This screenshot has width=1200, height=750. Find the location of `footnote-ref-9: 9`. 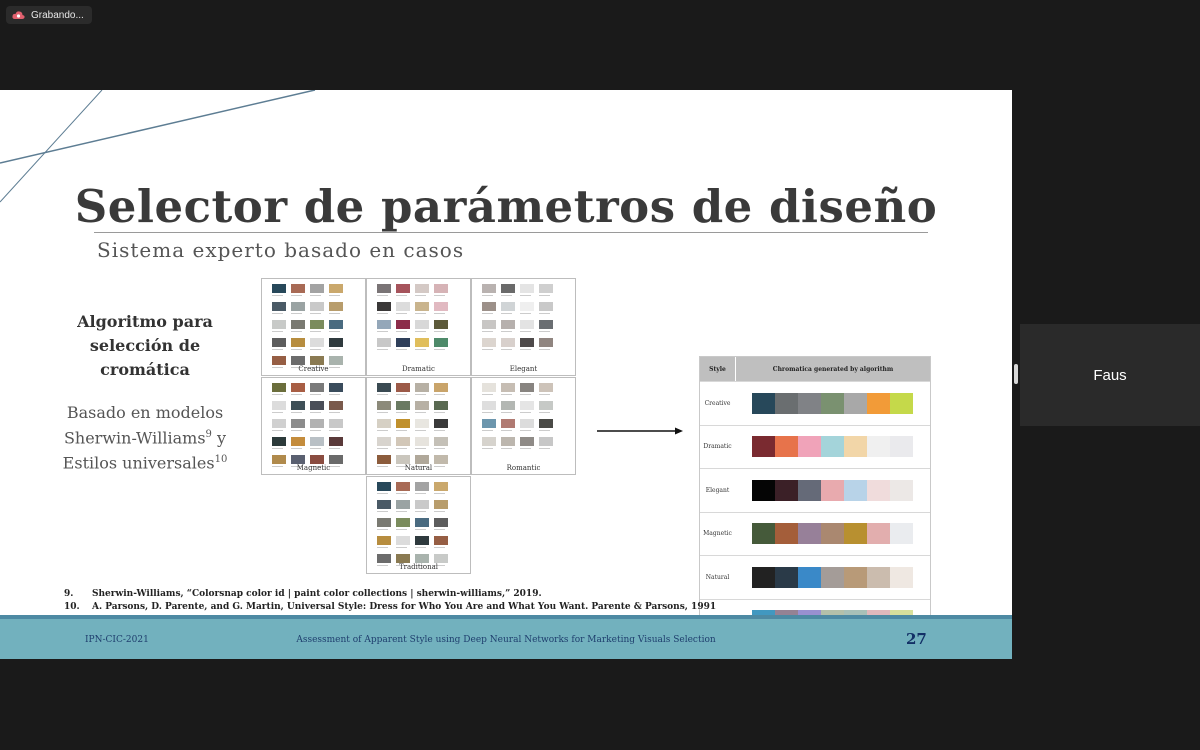

footnote-ref-9: 9 is located at coordinates (208, 434).